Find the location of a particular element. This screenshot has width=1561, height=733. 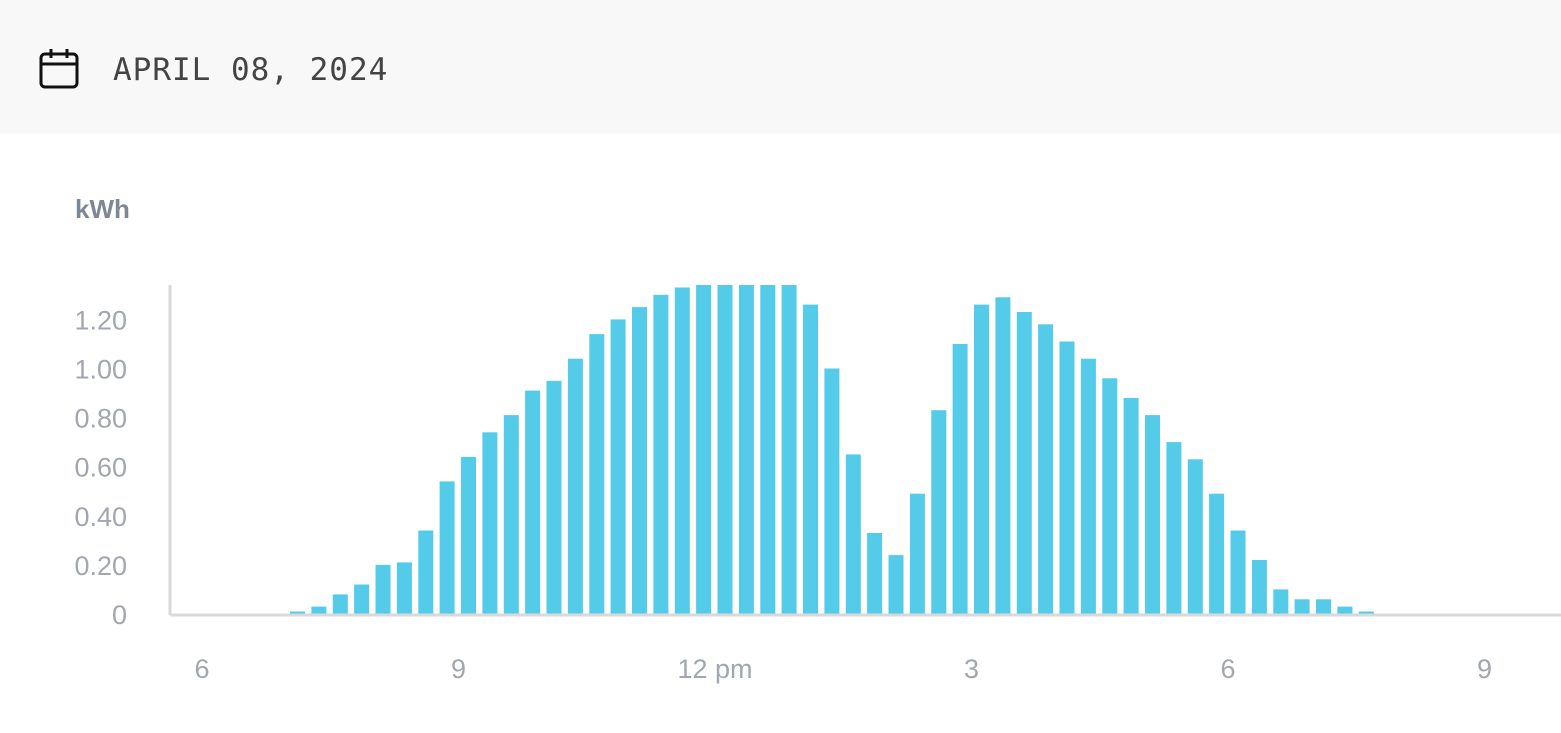

y-tick-label: 1.00 is located at coordinates (100, 370).